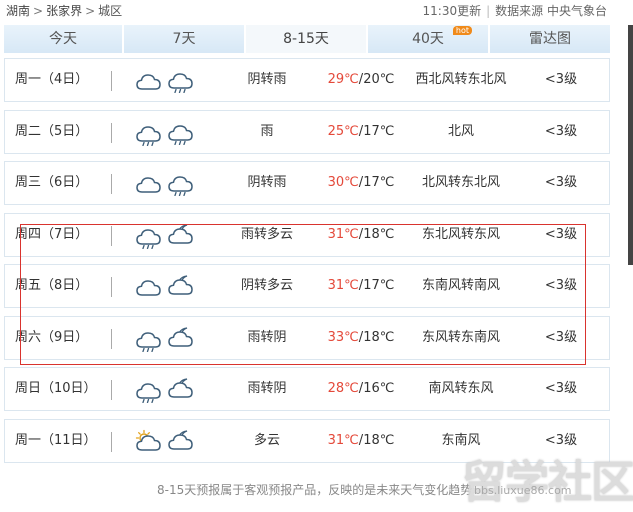 The height and width of the screenshot is (512, 633). What do you see at coordinates (460, 285) in the screenshot?
I see `wind-direction: 东南风转南风` at bounding box center [460, 285].